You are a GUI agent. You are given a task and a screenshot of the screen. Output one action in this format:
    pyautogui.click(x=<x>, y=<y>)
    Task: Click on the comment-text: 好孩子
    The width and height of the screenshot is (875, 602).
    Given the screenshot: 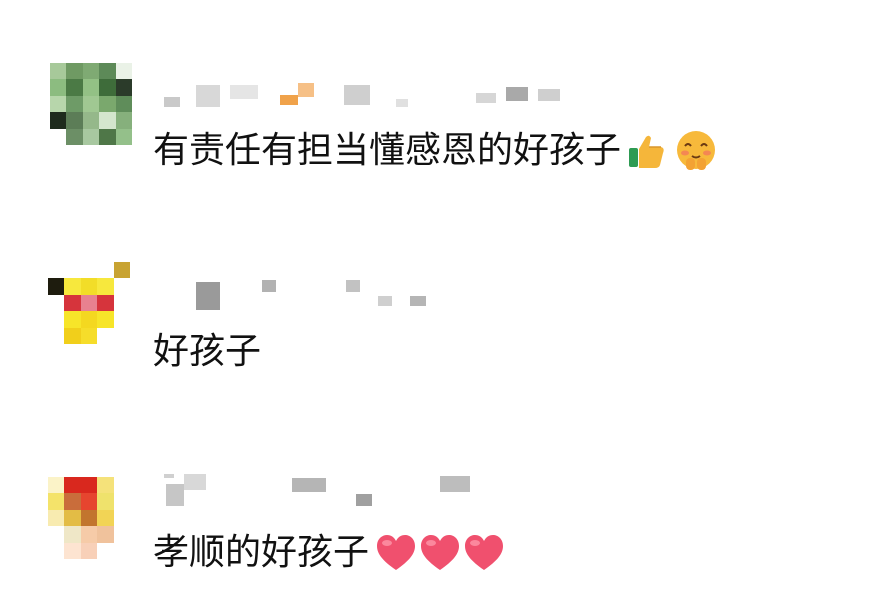 What is the action you would take?
    pyautogui.click(x=207, y=352)
    